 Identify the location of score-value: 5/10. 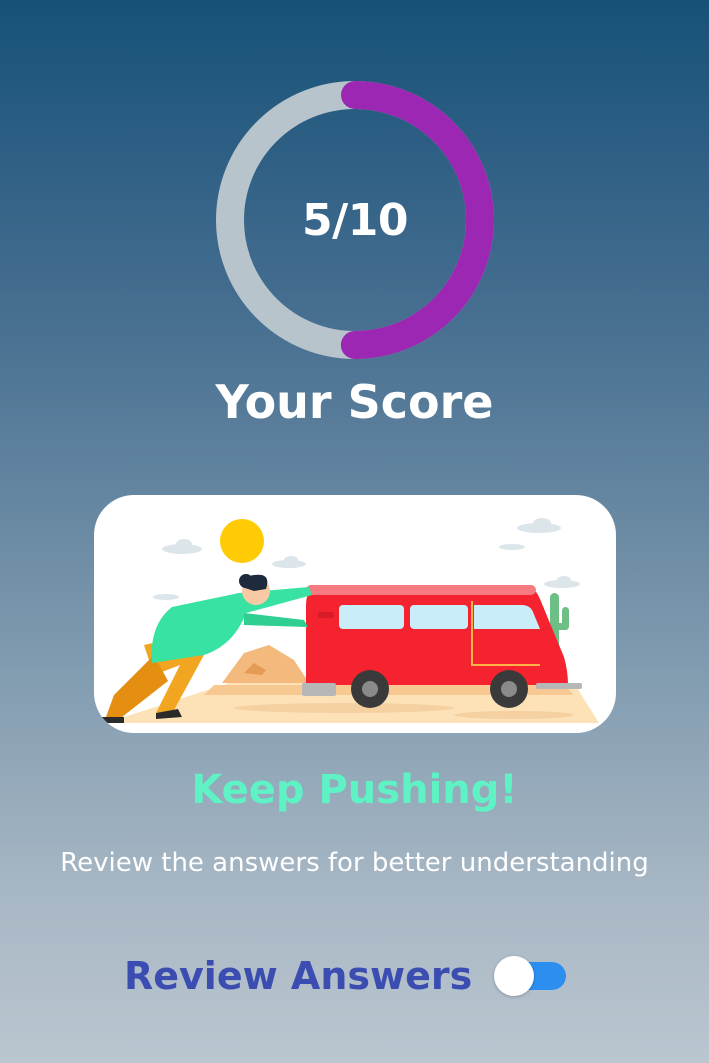
(355, 220).